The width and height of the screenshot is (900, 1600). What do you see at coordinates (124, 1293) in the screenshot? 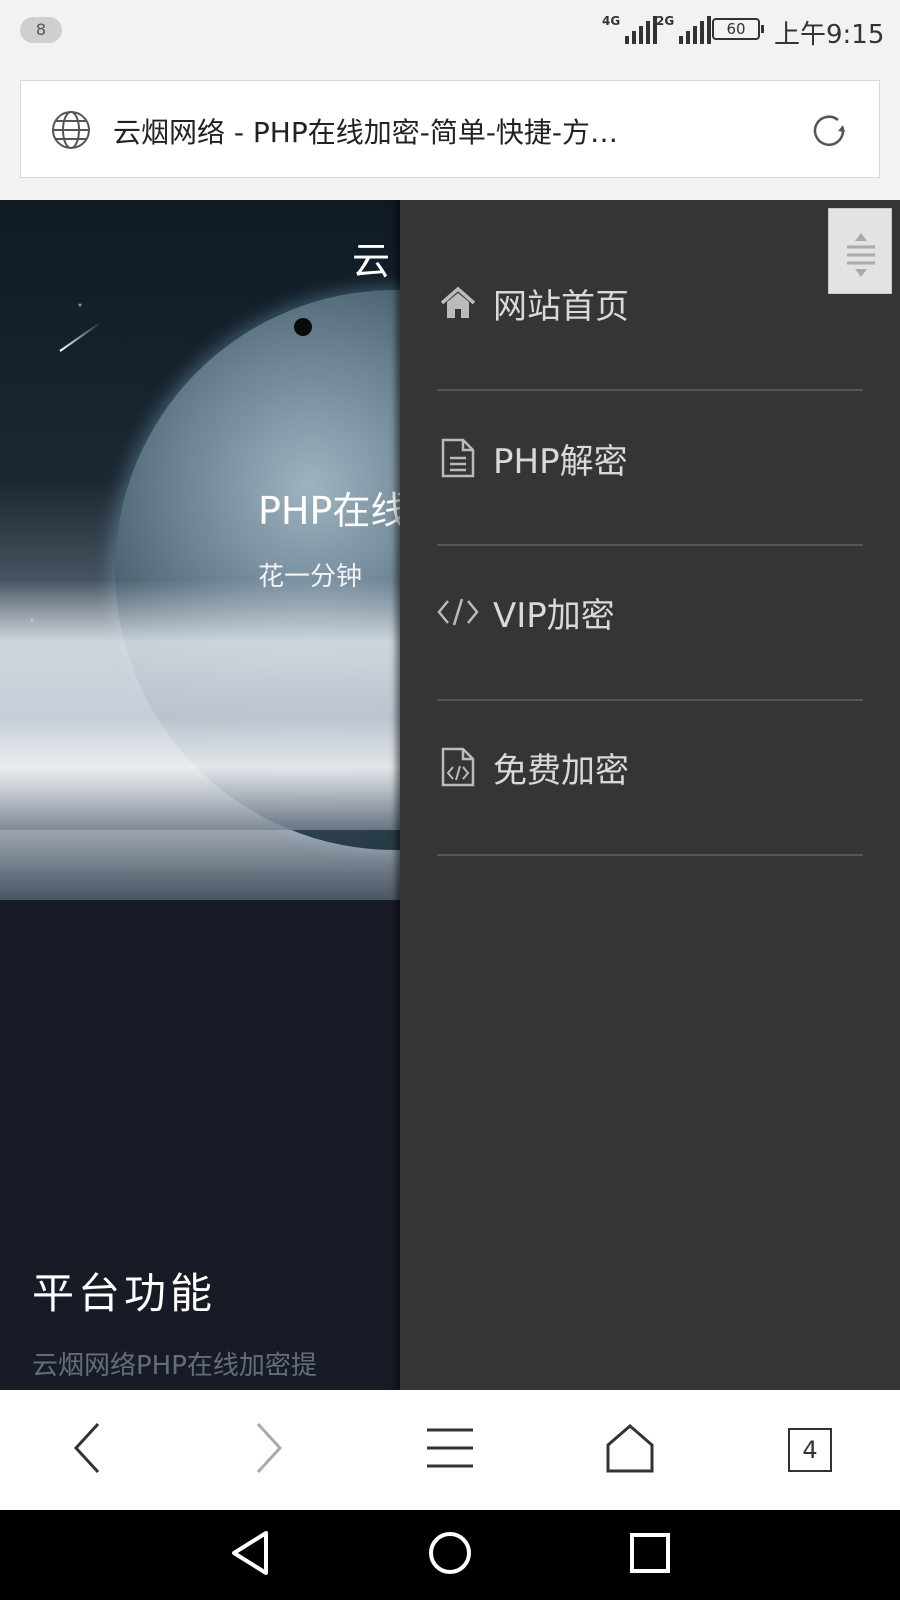
I see `section-title: 平台功能` at bounding box center [124, 1293].